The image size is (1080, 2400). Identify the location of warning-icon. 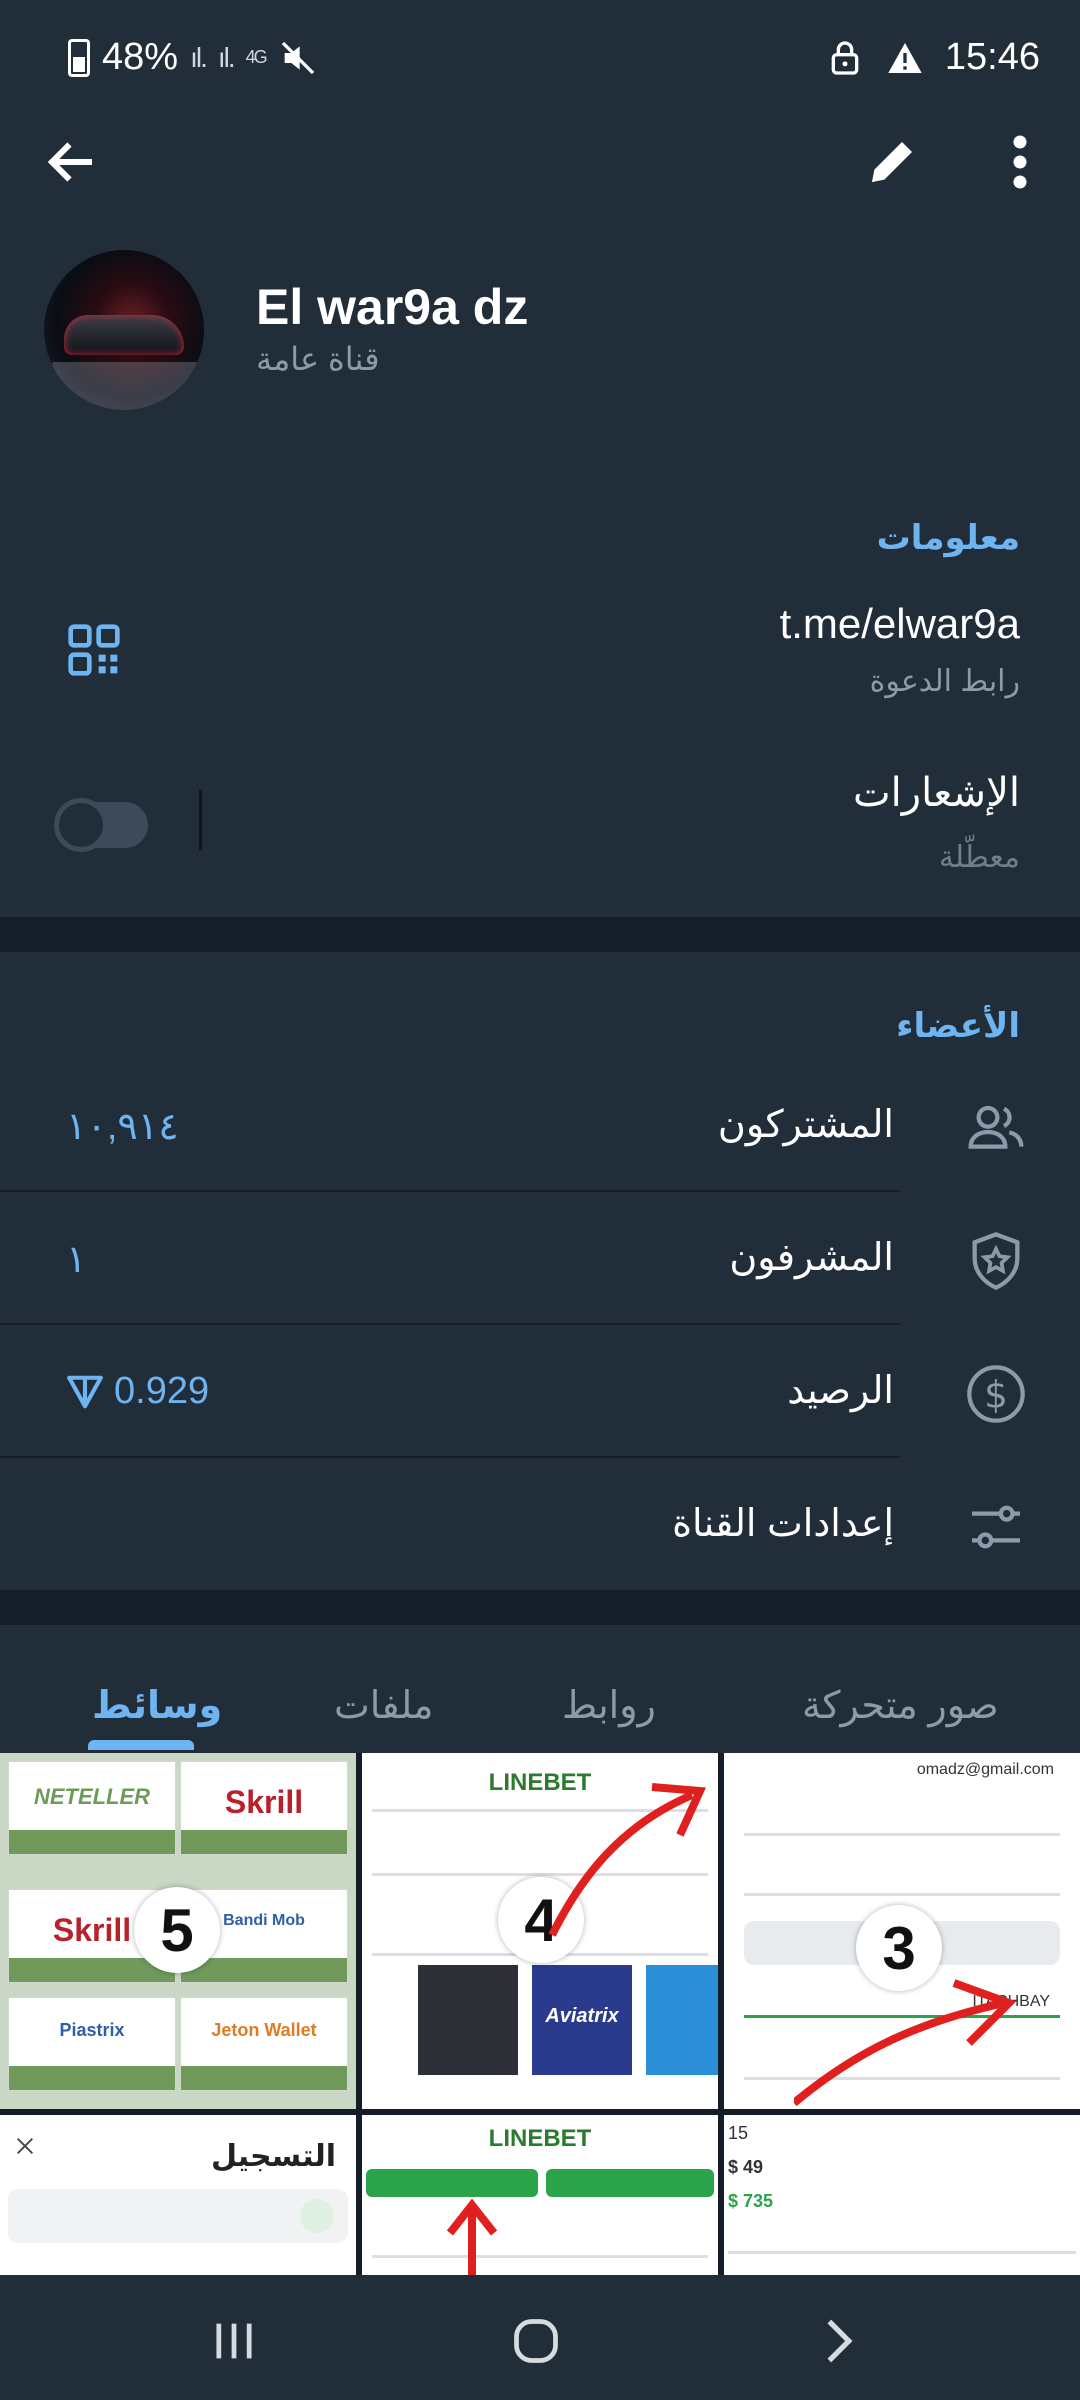
(905, 57).